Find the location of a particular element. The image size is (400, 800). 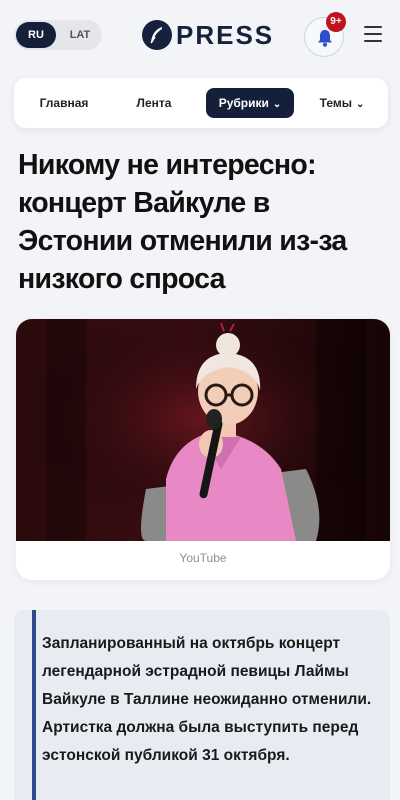

image-caption: YouTube is located at coordinates (203, 558).